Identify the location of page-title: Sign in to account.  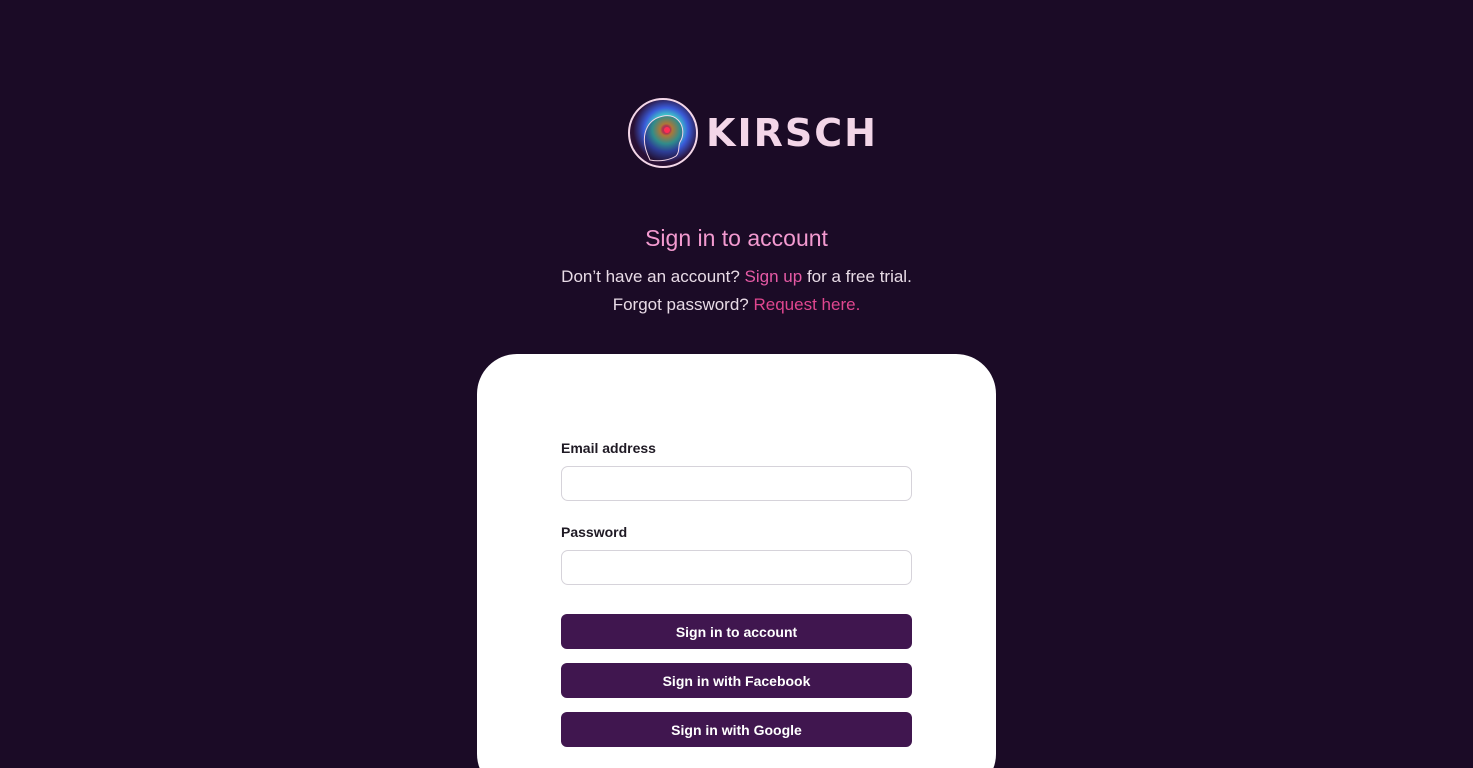
(736, 238).